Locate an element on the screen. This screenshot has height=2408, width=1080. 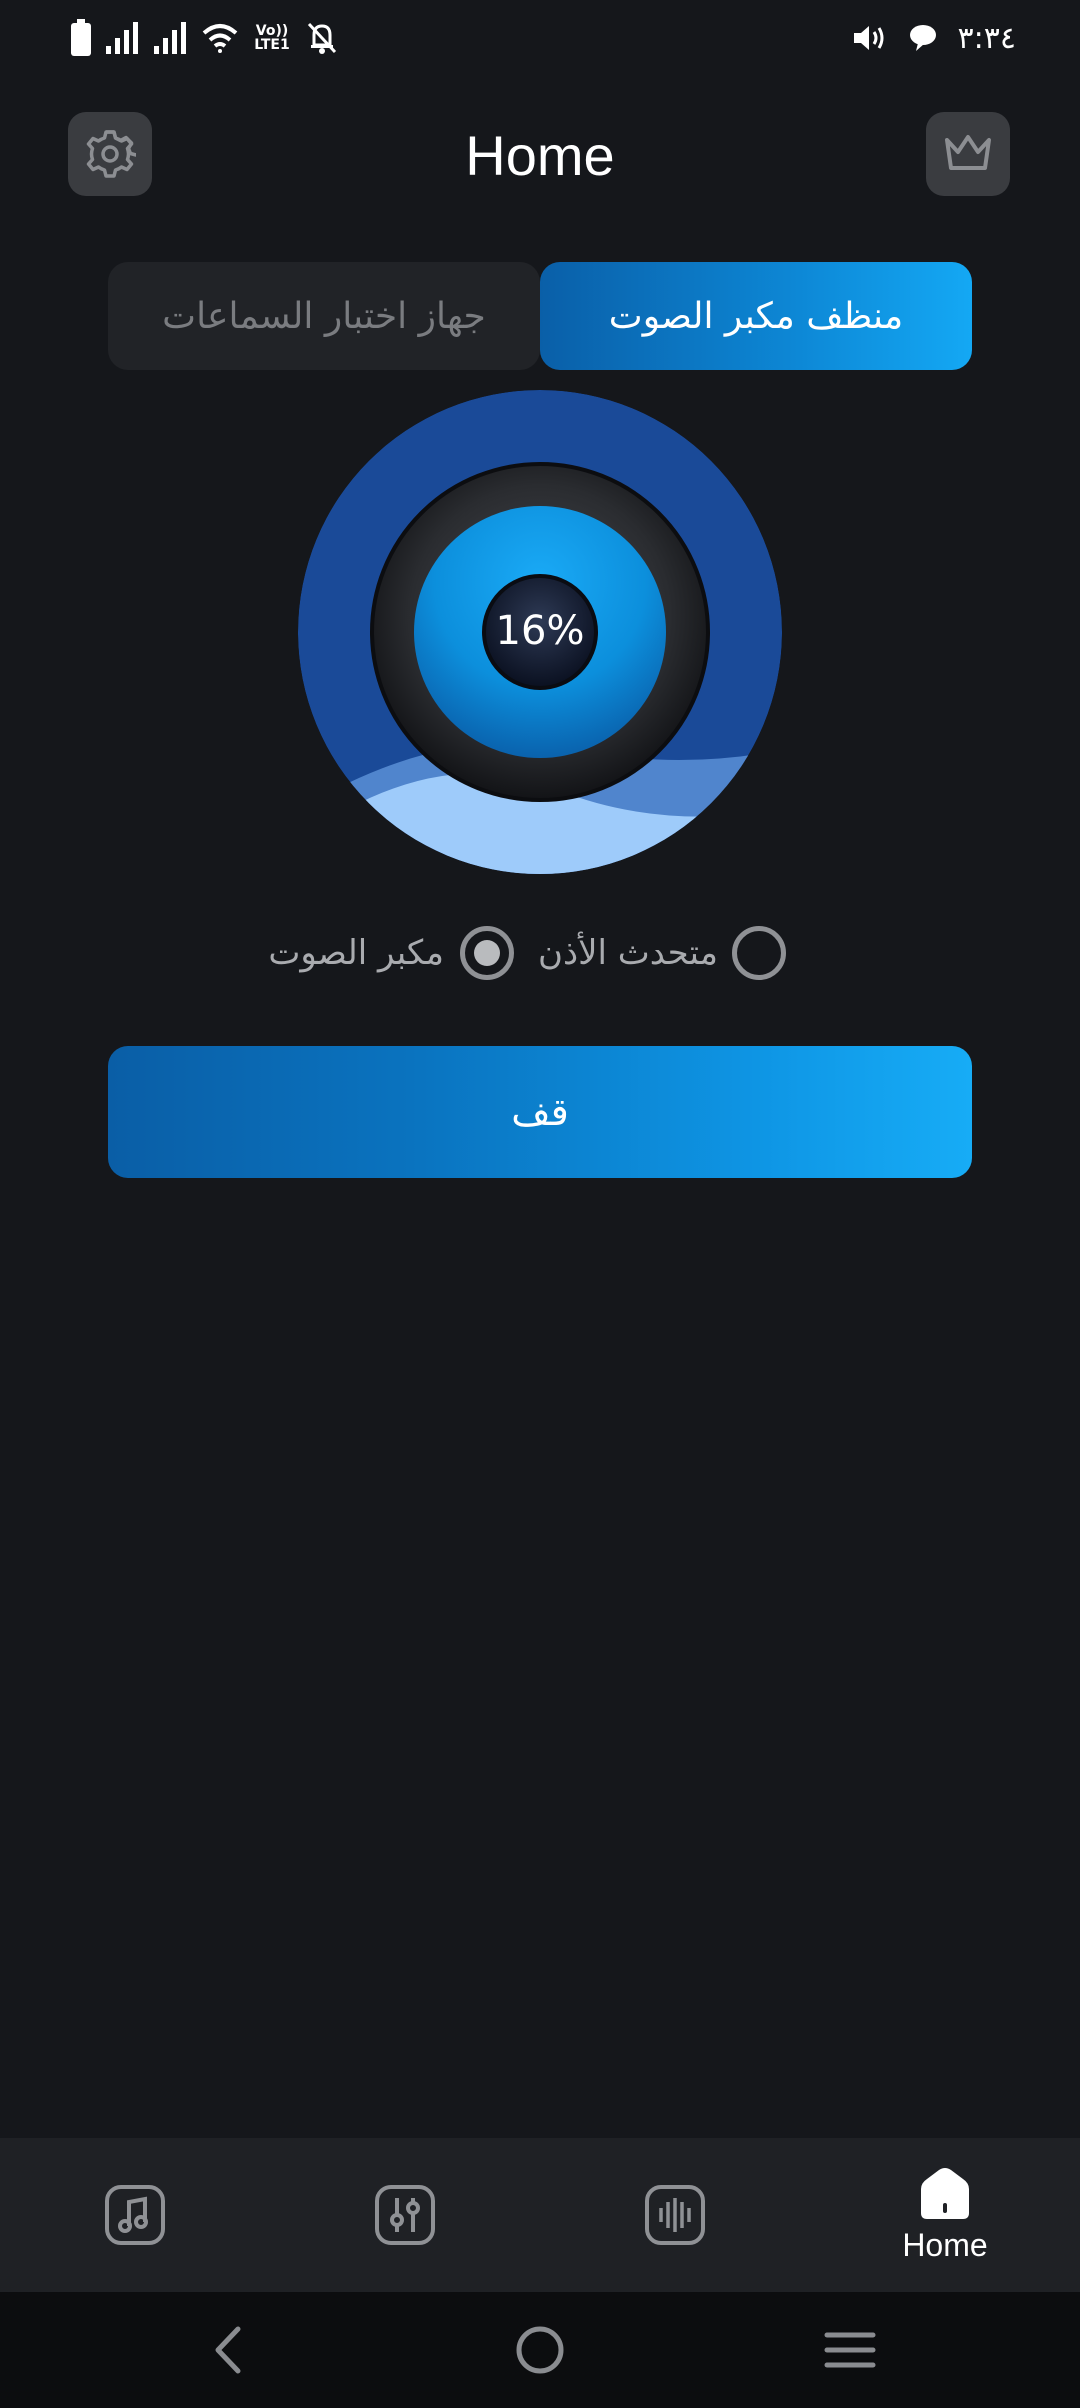
volte-icon: Vo)) LTE1 is located at coordinates (272, 38).